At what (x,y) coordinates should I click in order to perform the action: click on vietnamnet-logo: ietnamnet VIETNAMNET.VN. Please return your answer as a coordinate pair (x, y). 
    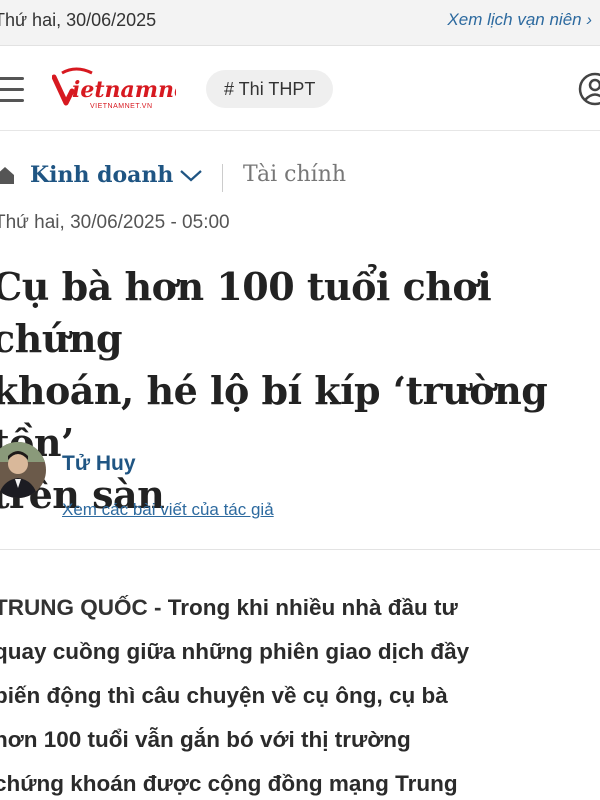
    Looking at the image, I should click on (114, 89).